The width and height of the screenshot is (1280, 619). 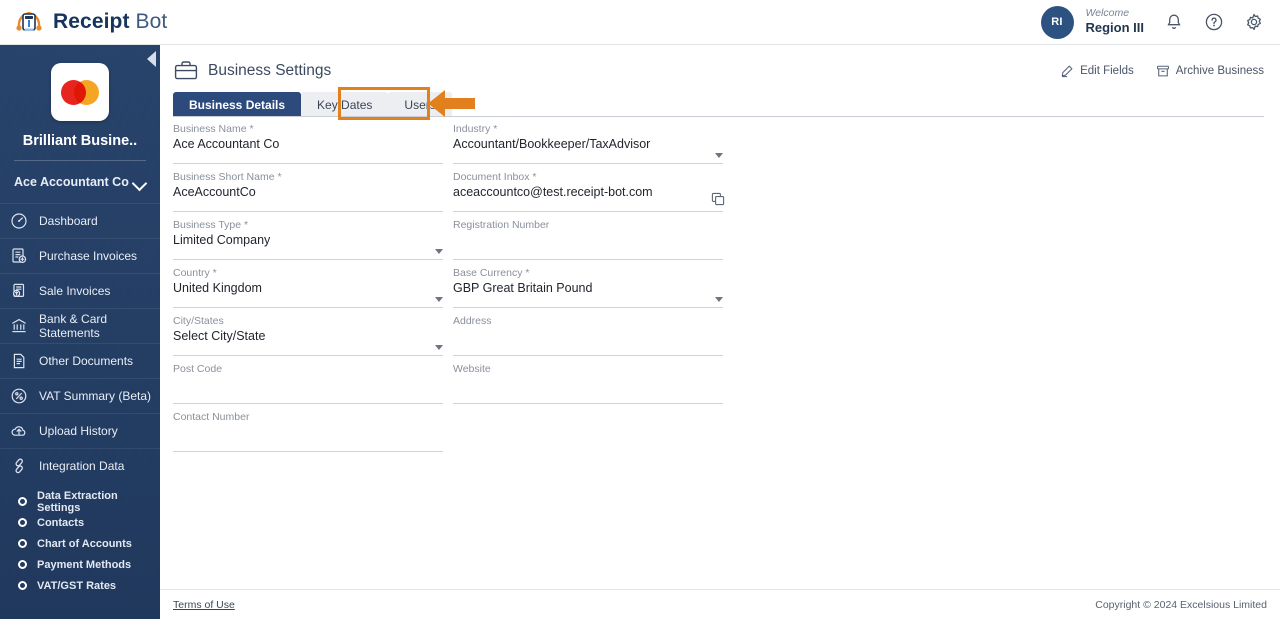 I want to click on business-short-name-field: Business Short Name * AceAccountCo, so click(x=313, y=195).